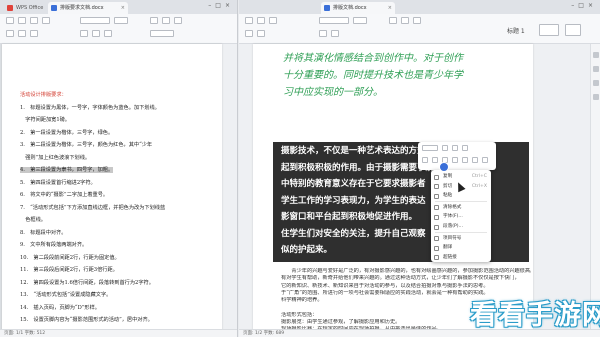 The image size is (600, 337). Describe the element at coordinates (461, 248) in the screenshot. I see `context-menu-item: 翻译` at that location.